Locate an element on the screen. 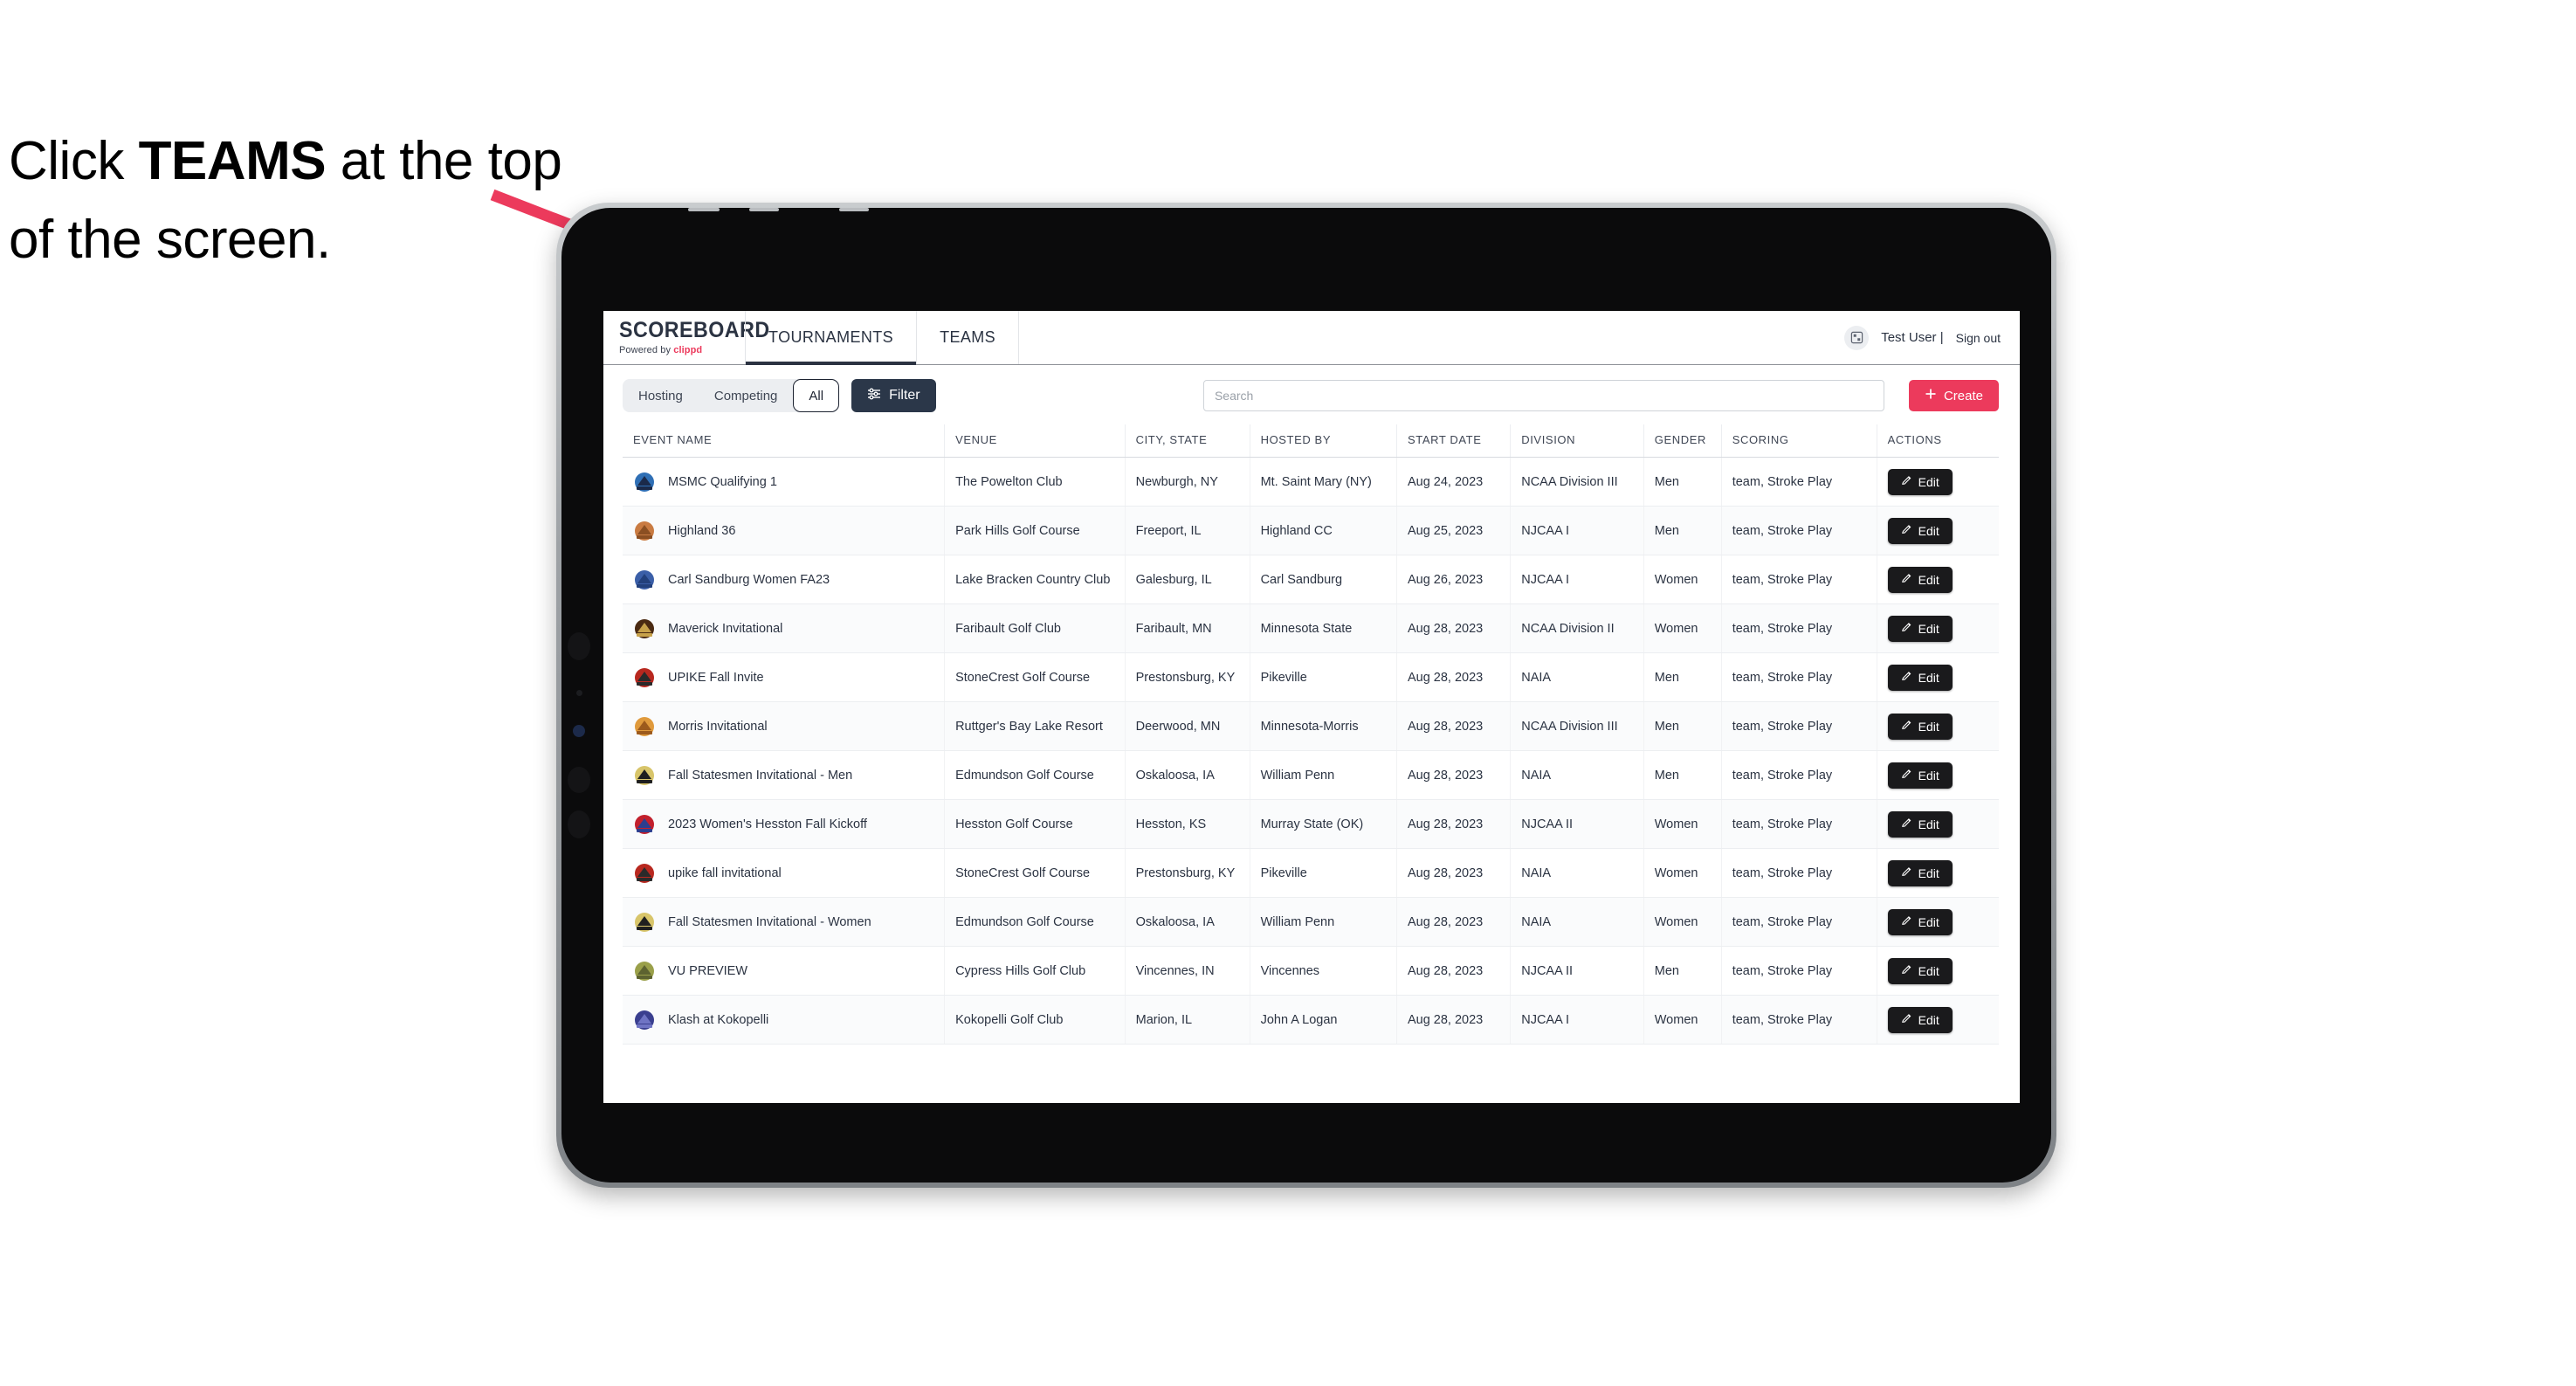 Image resolution: width=2576 pixels, height=1386 pixels. cell-venue: Edmundson Golf Course is located at coordinates (1035, 922).